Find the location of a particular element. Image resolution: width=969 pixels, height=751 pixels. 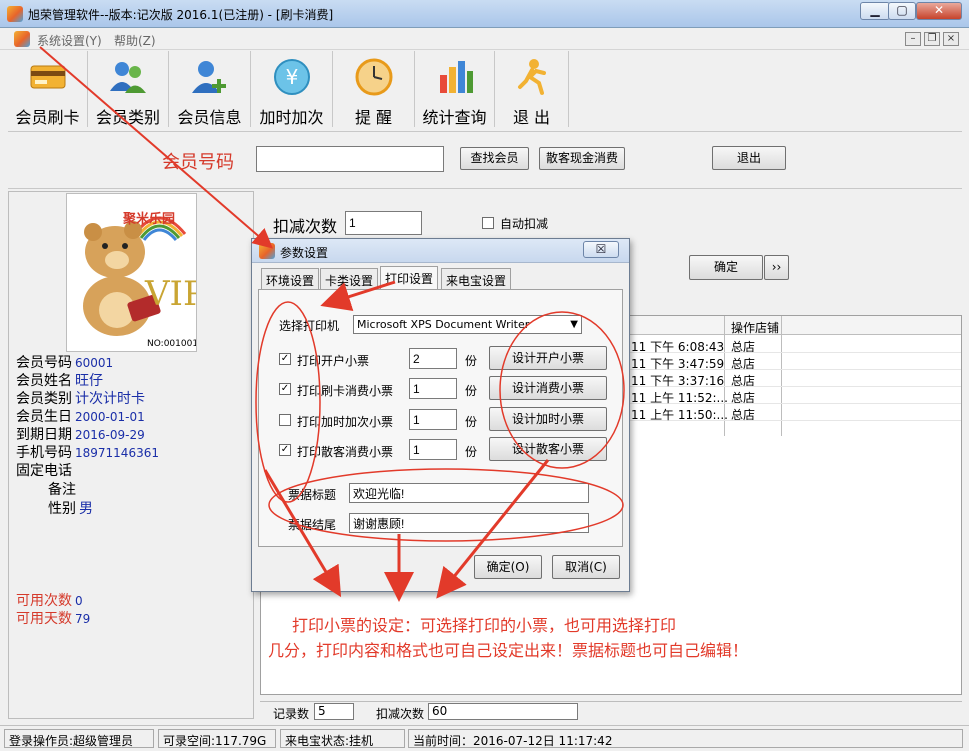

auto-deduct-label: 自动扣减 is located at coordinates (524, 224).